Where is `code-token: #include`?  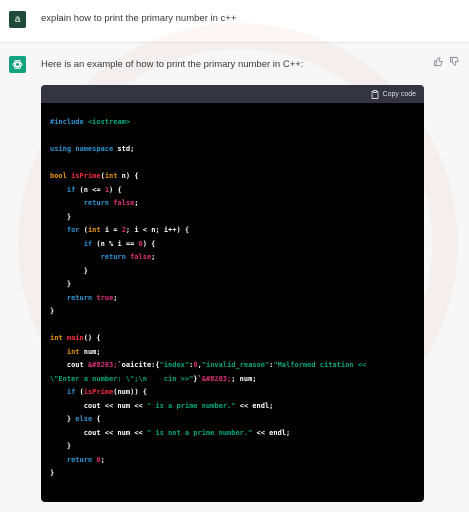
code-token: #include is located at coordinates (69, 122).